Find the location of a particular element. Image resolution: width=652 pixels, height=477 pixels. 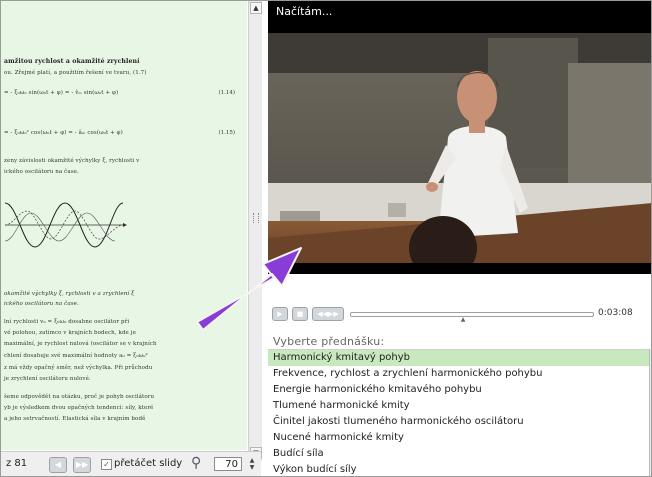

document-scrollbar: ▲ ▼ is located at coordinates (255, 231).